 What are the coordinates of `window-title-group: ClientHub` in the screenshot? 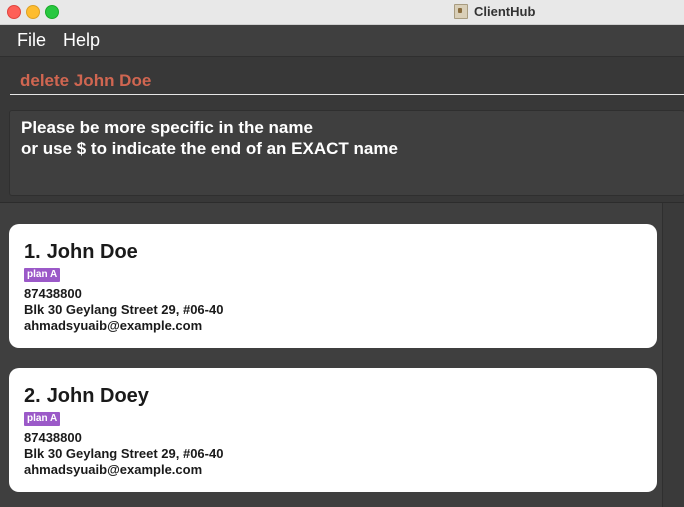 It's located at (494, 11).